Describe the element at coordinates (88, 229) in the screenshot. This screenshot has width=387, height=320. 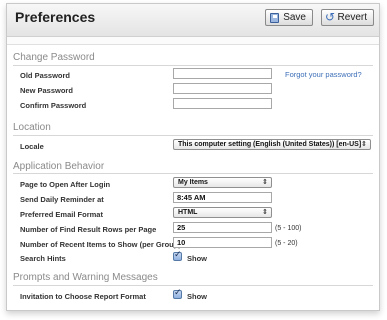
I see `find-rows-label: Number of Find Result Rows per Page` at that location.